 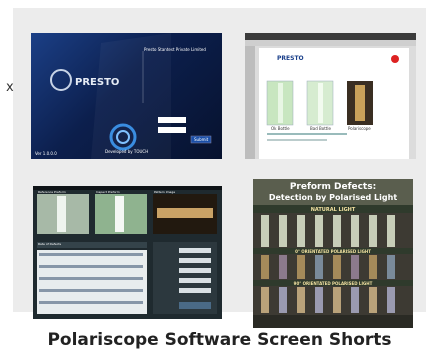 I want to click on side-panel, so click(x=250, y=102).